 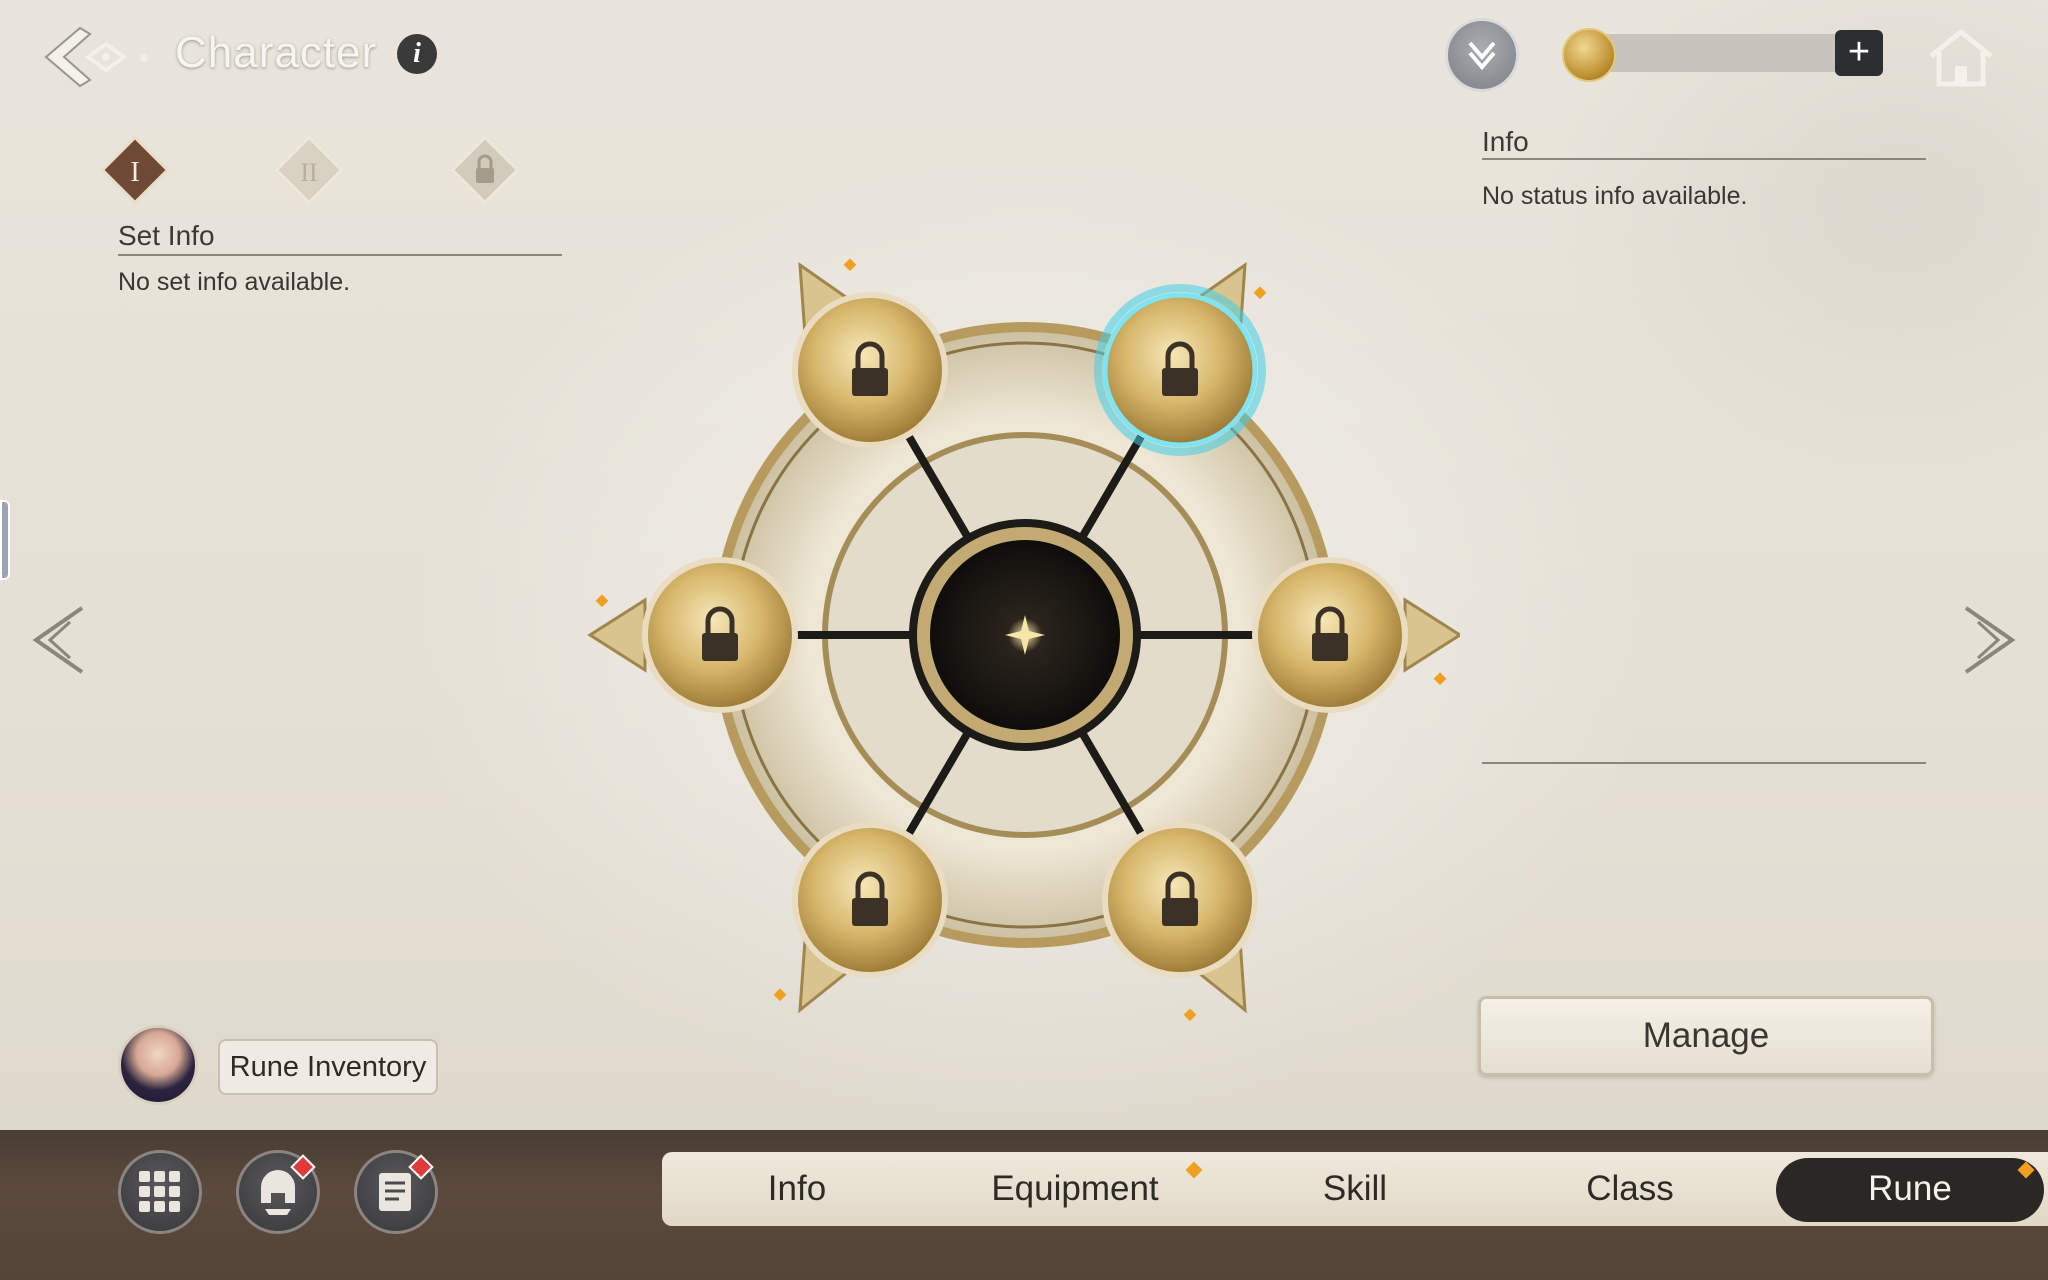 I want to click on tier-diamond-icon: I, so click(x=135, y=170).